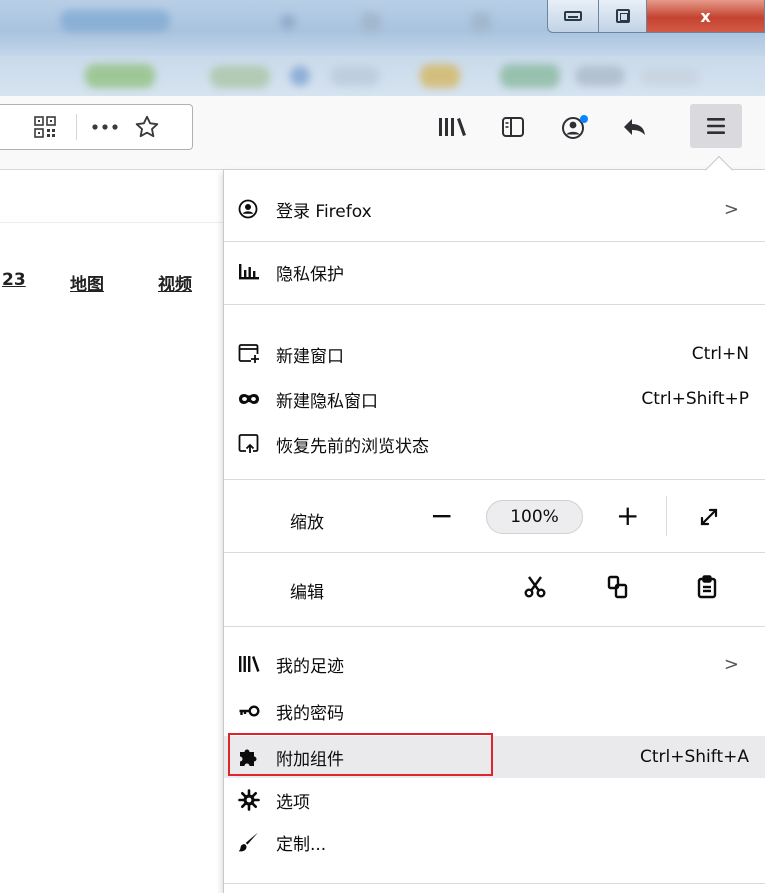  What do you see at coordinates (716, 126) in the screenshot?
I see `menu-icon` at bounding box center [716, 126].